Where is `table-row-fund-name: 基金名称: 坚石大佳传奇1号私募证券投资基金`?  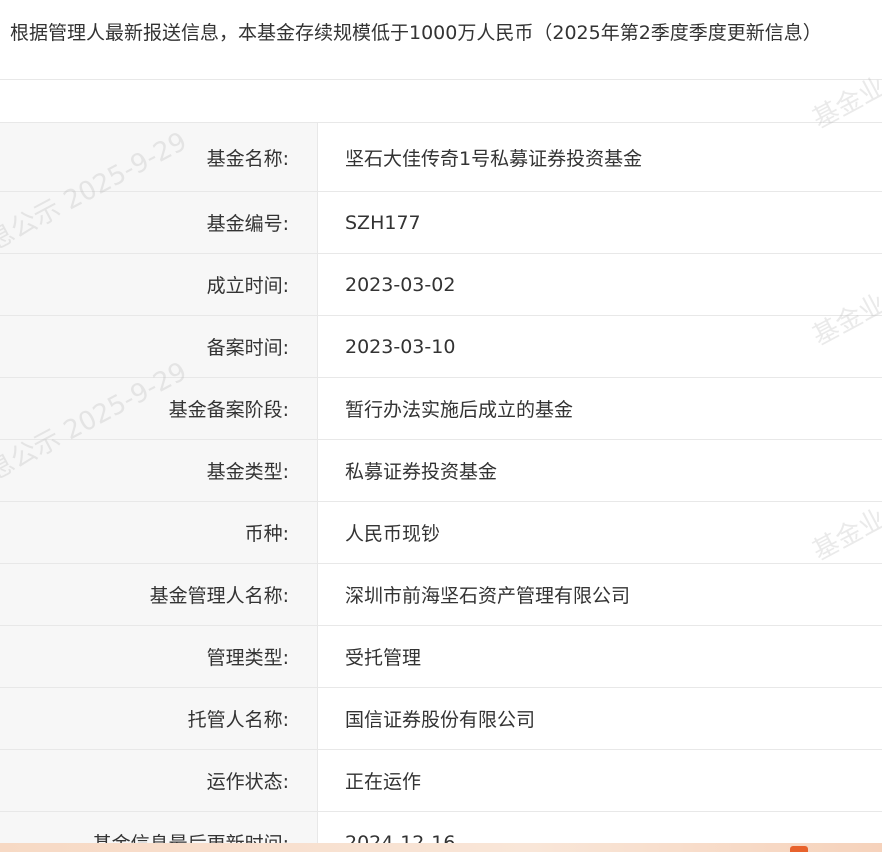 table-row-fund-name: 基金名称: 坚石大佳传奇1号私募证券投资基金 is located at coordinates (441, 157).